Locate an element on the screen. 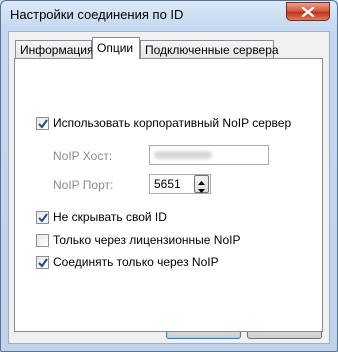 The image size is (338, 352). noip-port-stepper is located at coordinates (201, 184).